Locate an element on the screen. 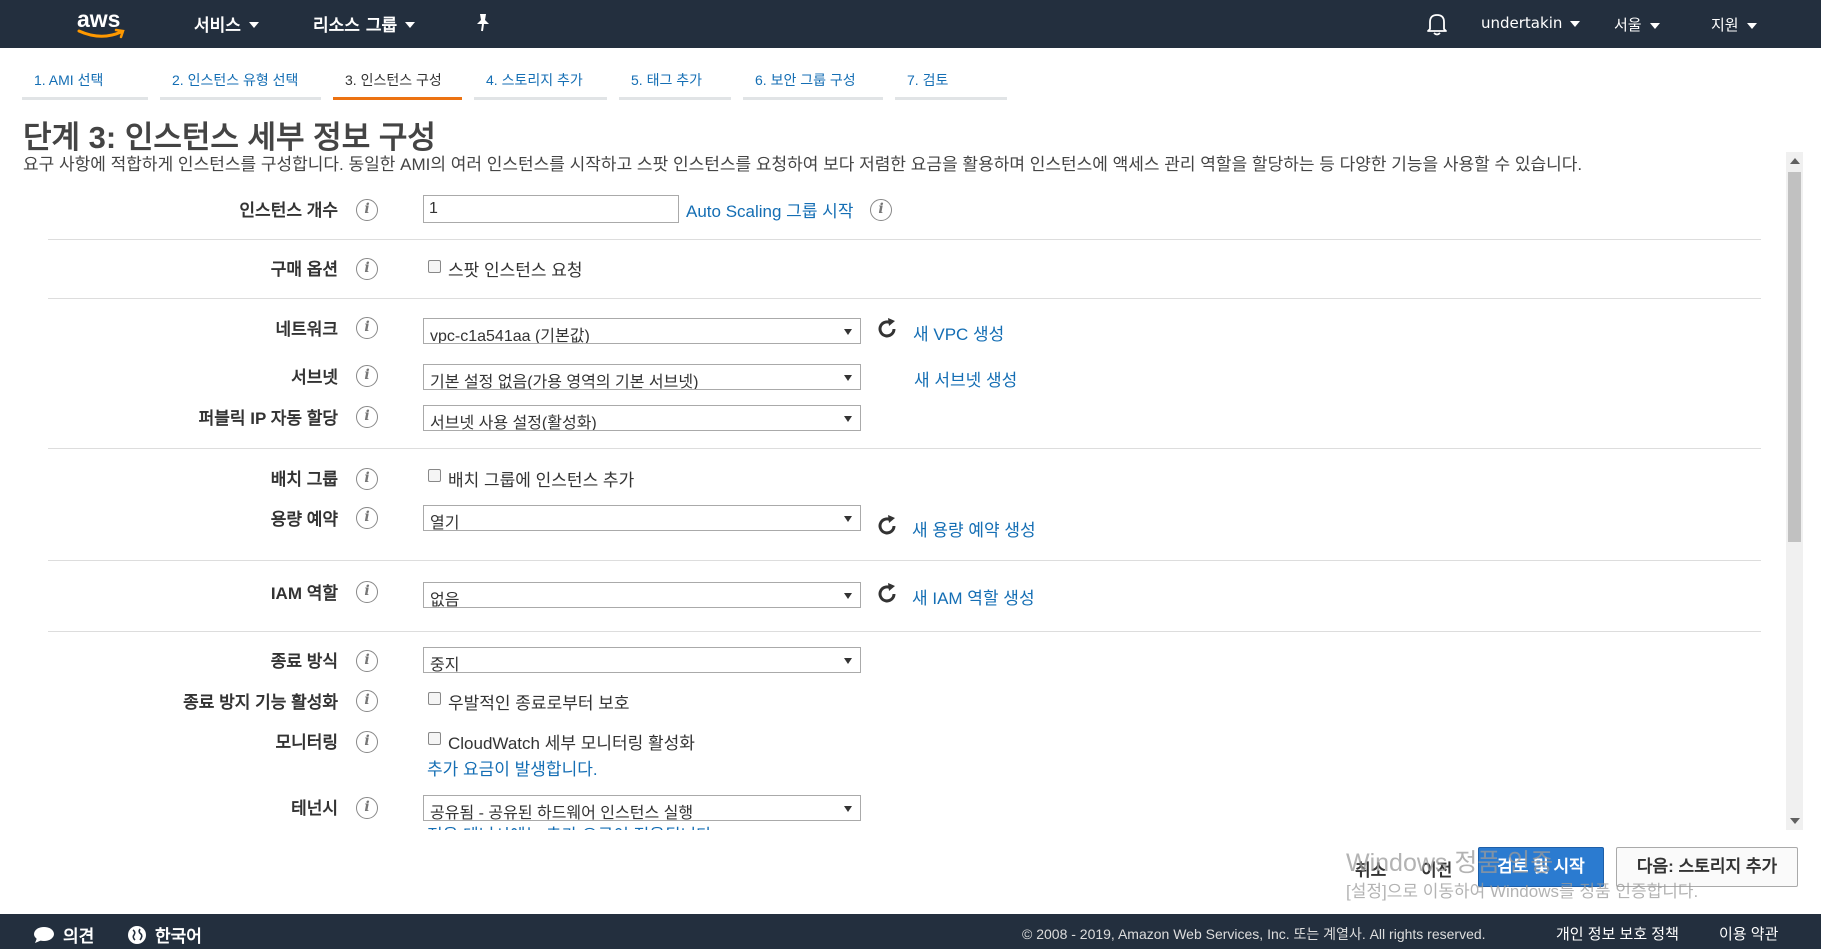 Image resolution: width=1821 pixels, height=949 pixels. resource-groups-label: 리소스 그룹 is located at coordinates (355, 26).